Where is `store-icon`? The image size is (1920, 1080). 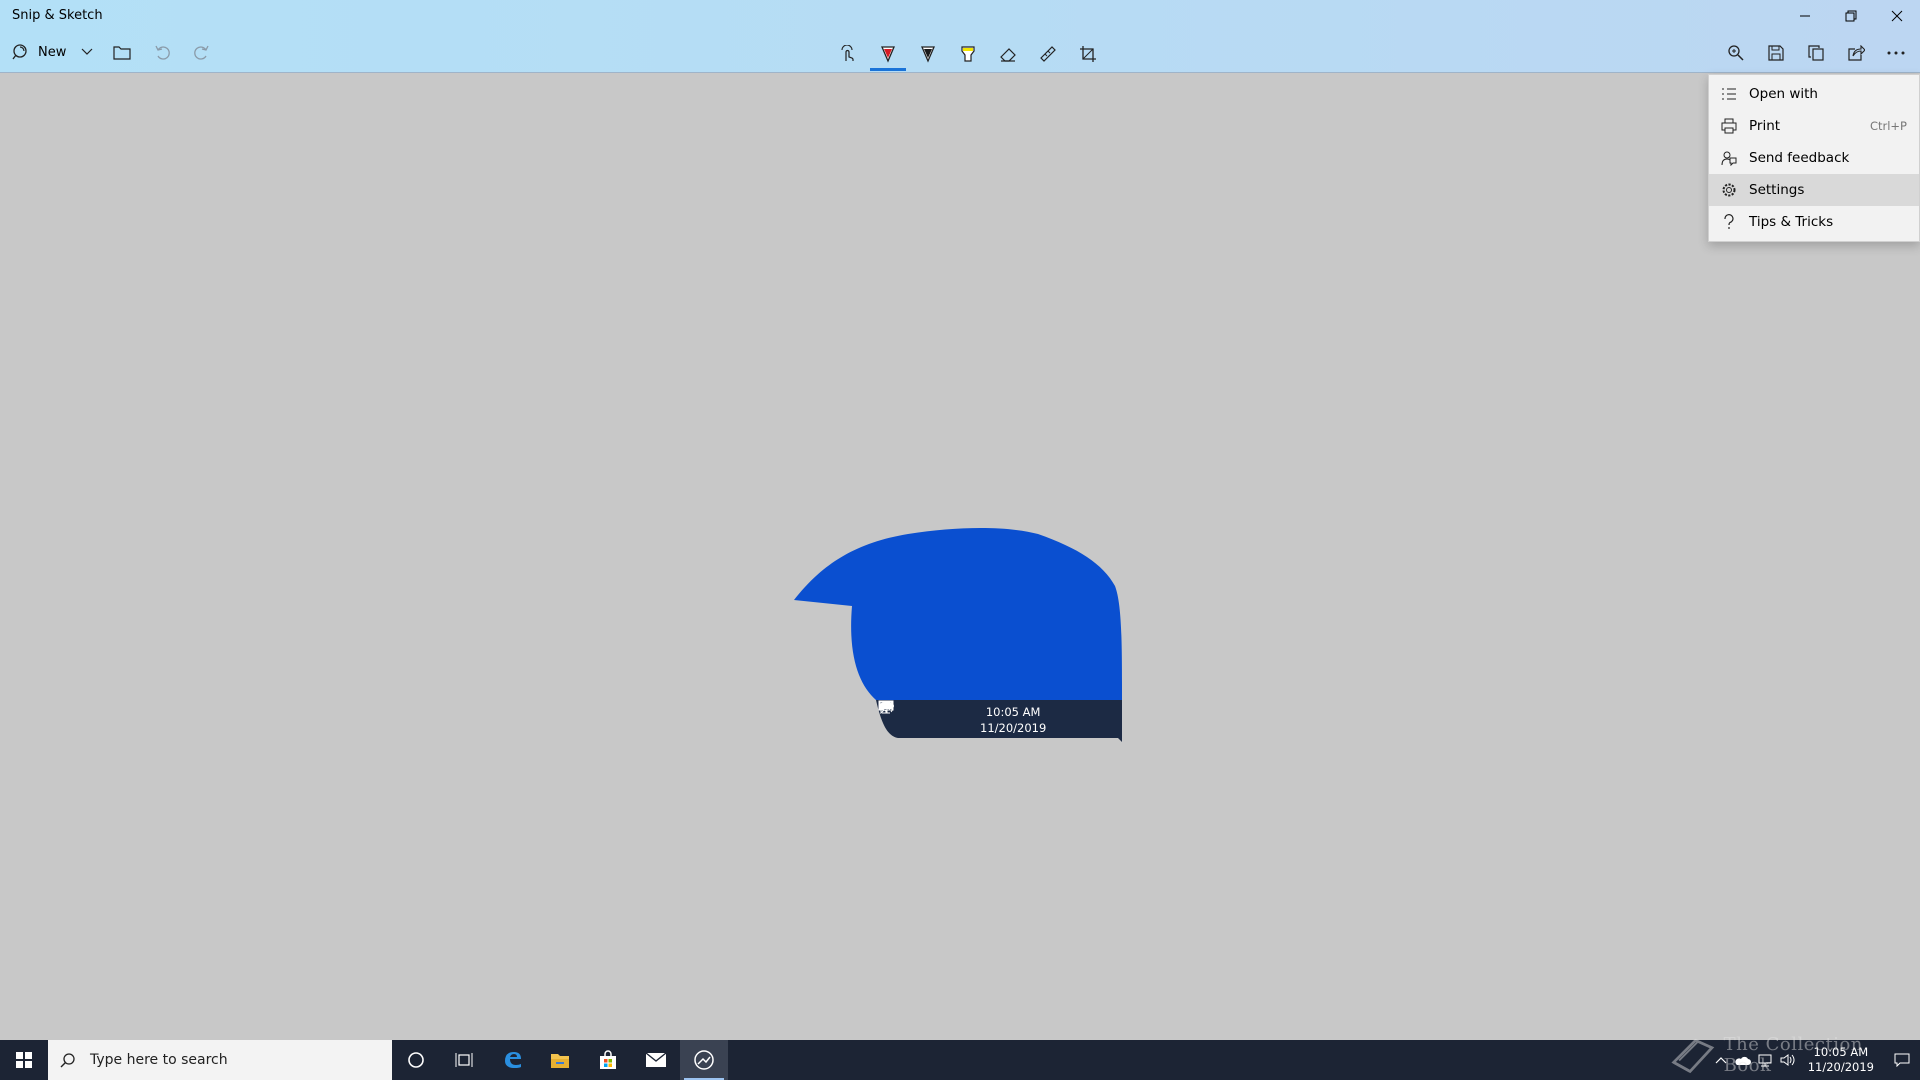
store-icon is located at coordinates (608, 1059).